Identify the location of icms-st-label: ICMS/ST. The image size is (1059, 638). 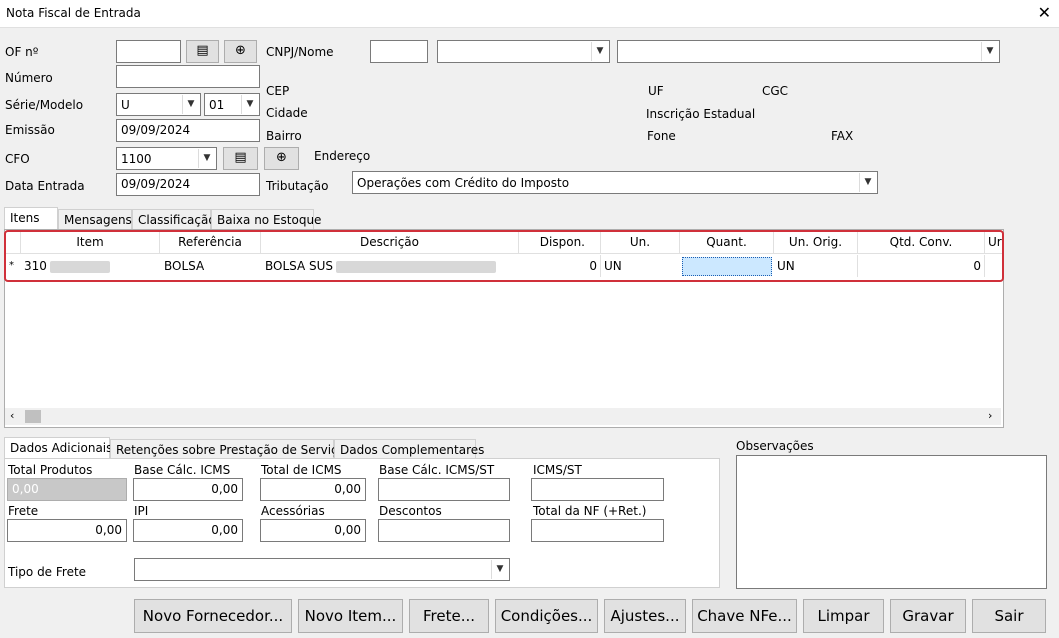
(557, 470).